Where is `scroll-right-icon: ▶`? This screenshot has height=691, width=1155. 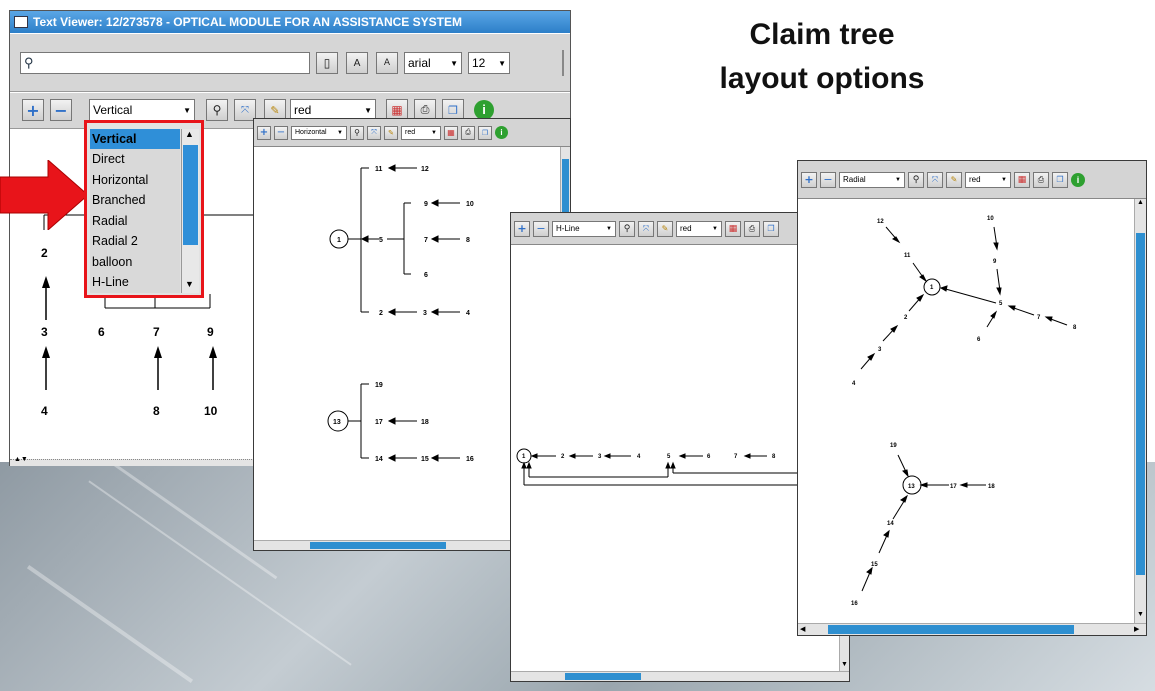
scroll-right-icon: ▶ is located at coordinates (1136, 629).